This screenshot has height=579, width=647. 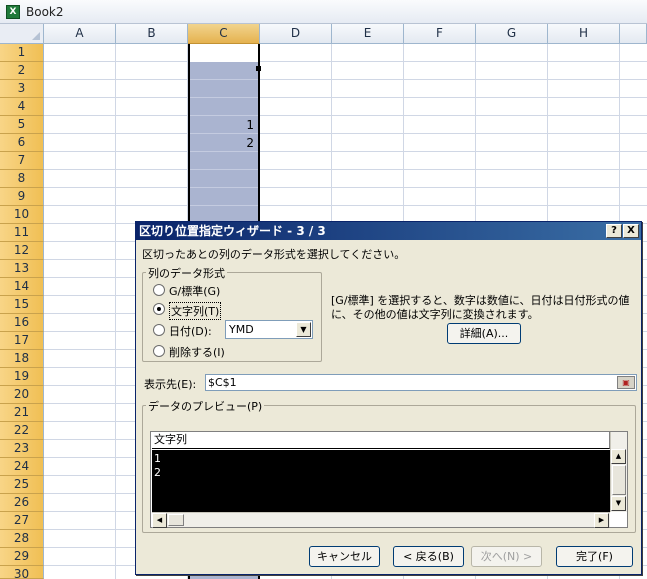 I want to click on row-header: 11, so click(x=22, y=233).